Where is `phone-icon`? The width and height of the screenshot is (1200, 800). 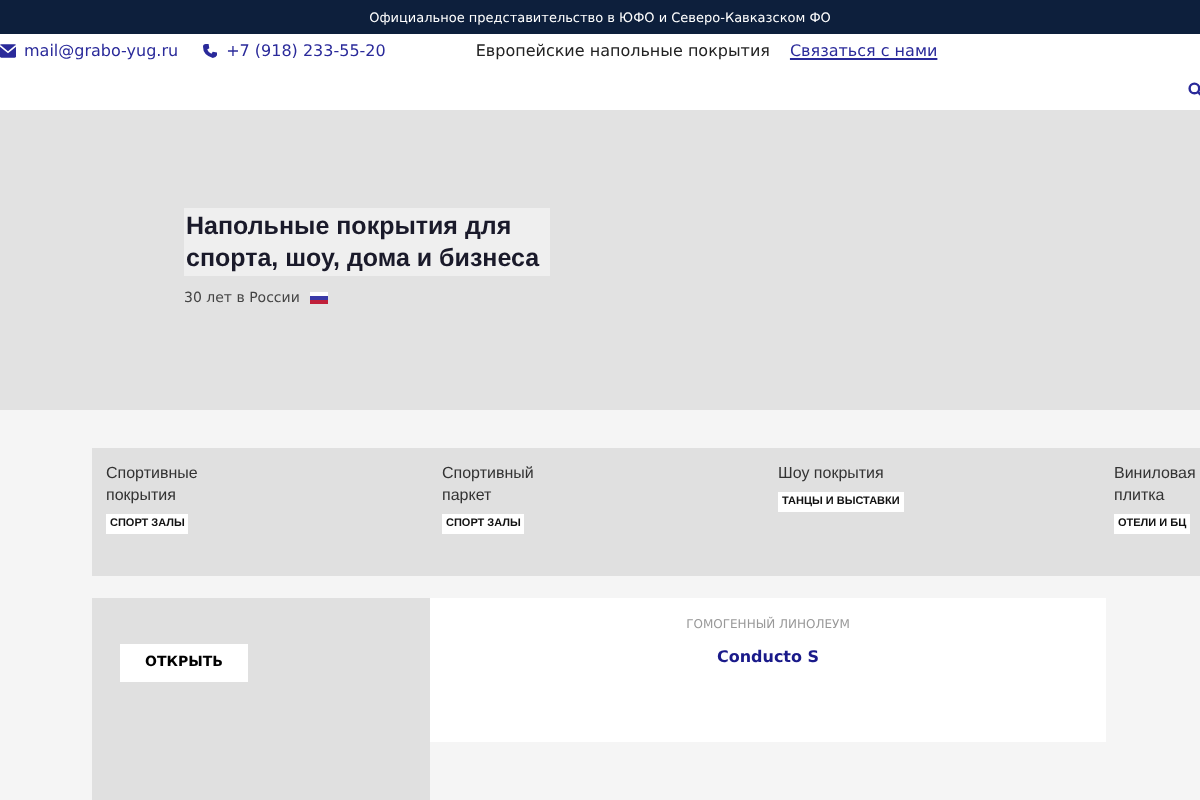
phone-icon is located at coordinates (210, 51).